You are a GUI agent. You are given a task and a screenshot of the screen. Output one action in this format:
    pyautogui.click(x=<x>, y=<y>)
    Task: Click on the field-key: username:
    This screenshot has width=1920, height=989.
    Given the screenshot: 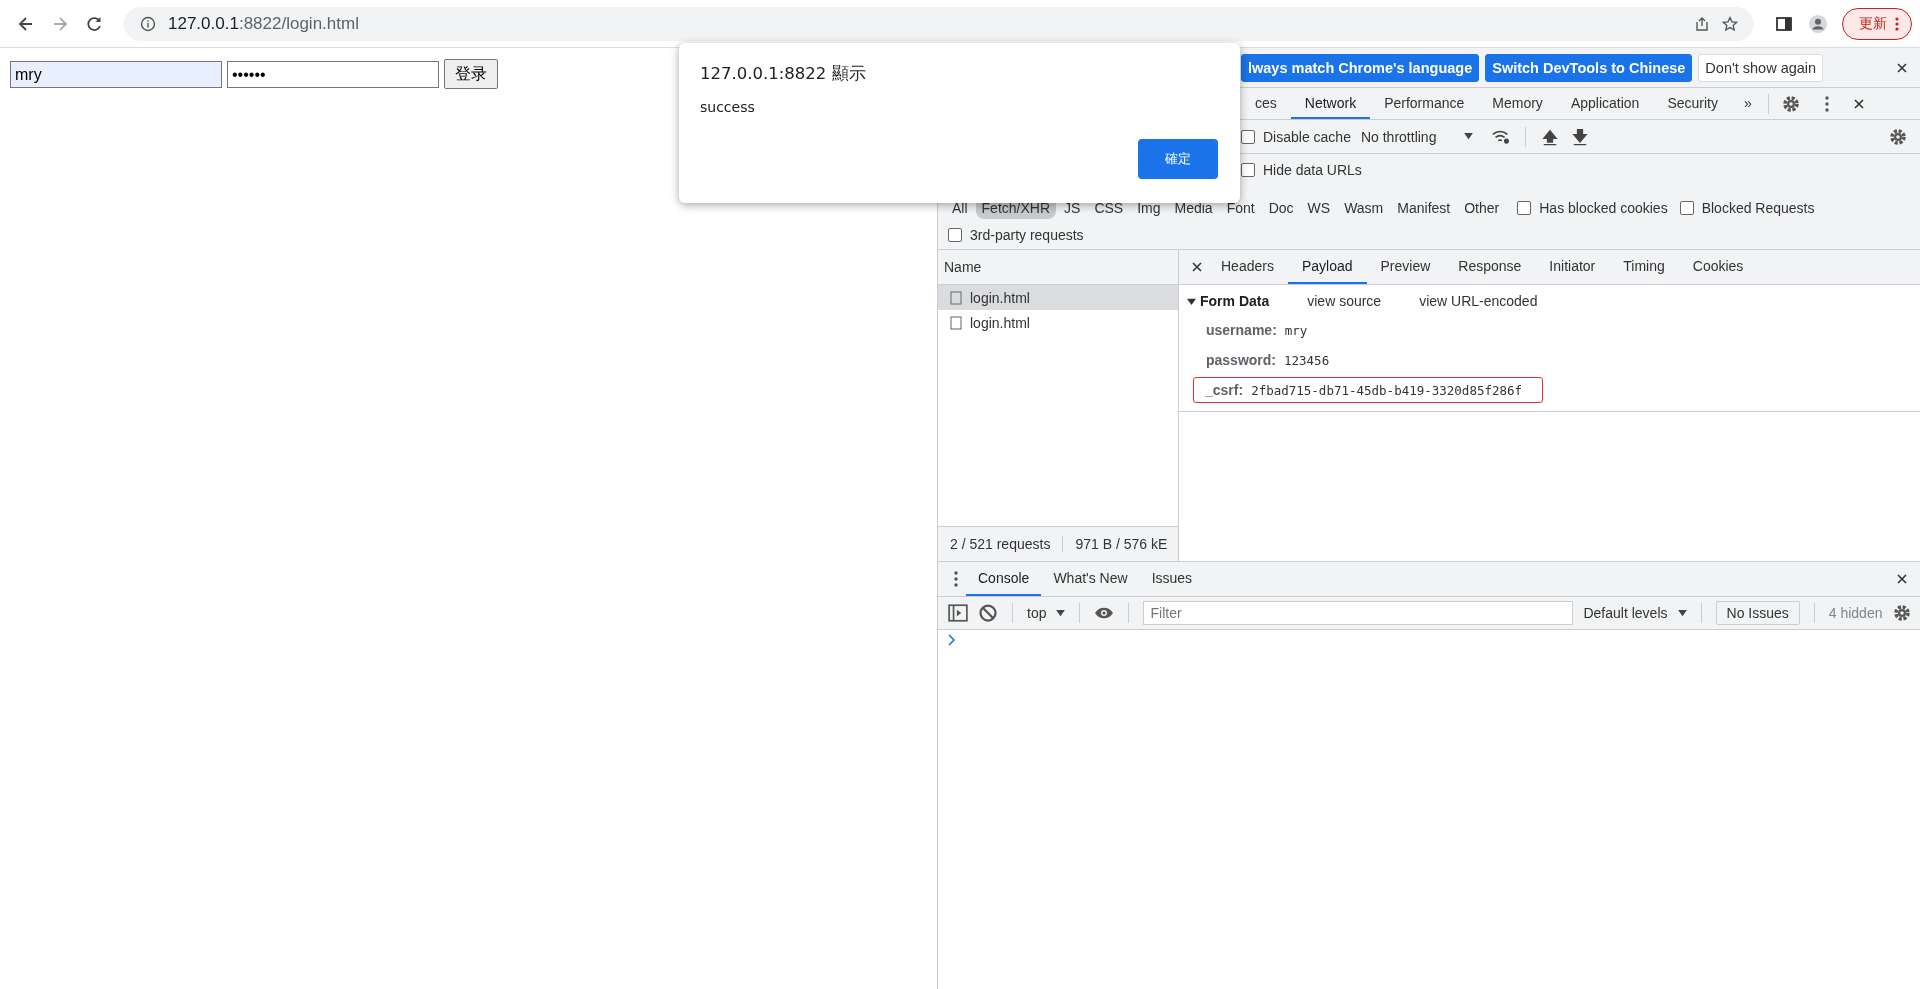 What is the action you would take?
    pyautogui.click(x=1241, y=330)
    